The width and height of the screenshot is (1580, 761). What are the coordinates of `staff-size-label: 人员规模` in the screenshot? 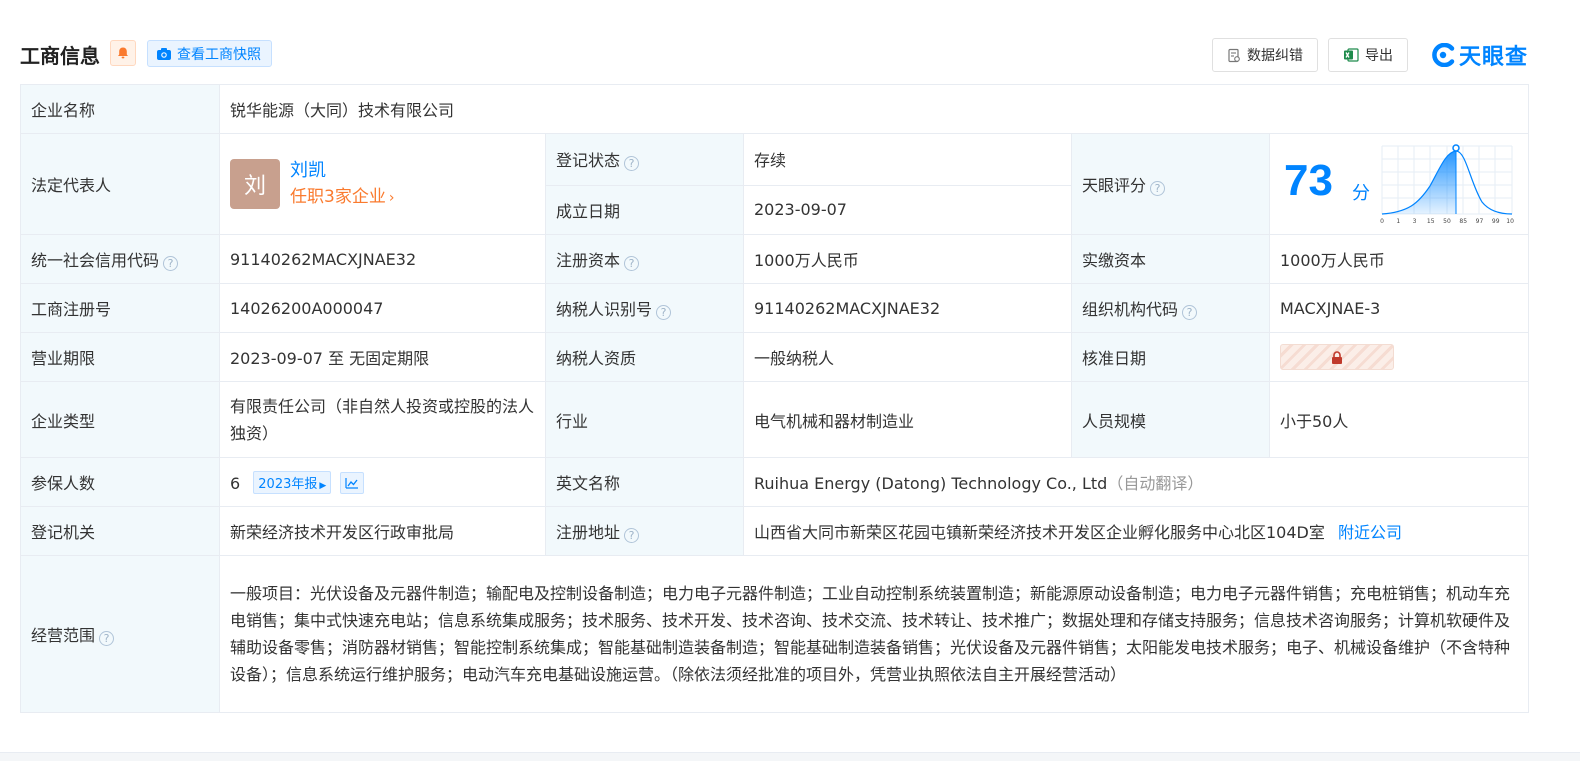 It's located at (1170, 419).